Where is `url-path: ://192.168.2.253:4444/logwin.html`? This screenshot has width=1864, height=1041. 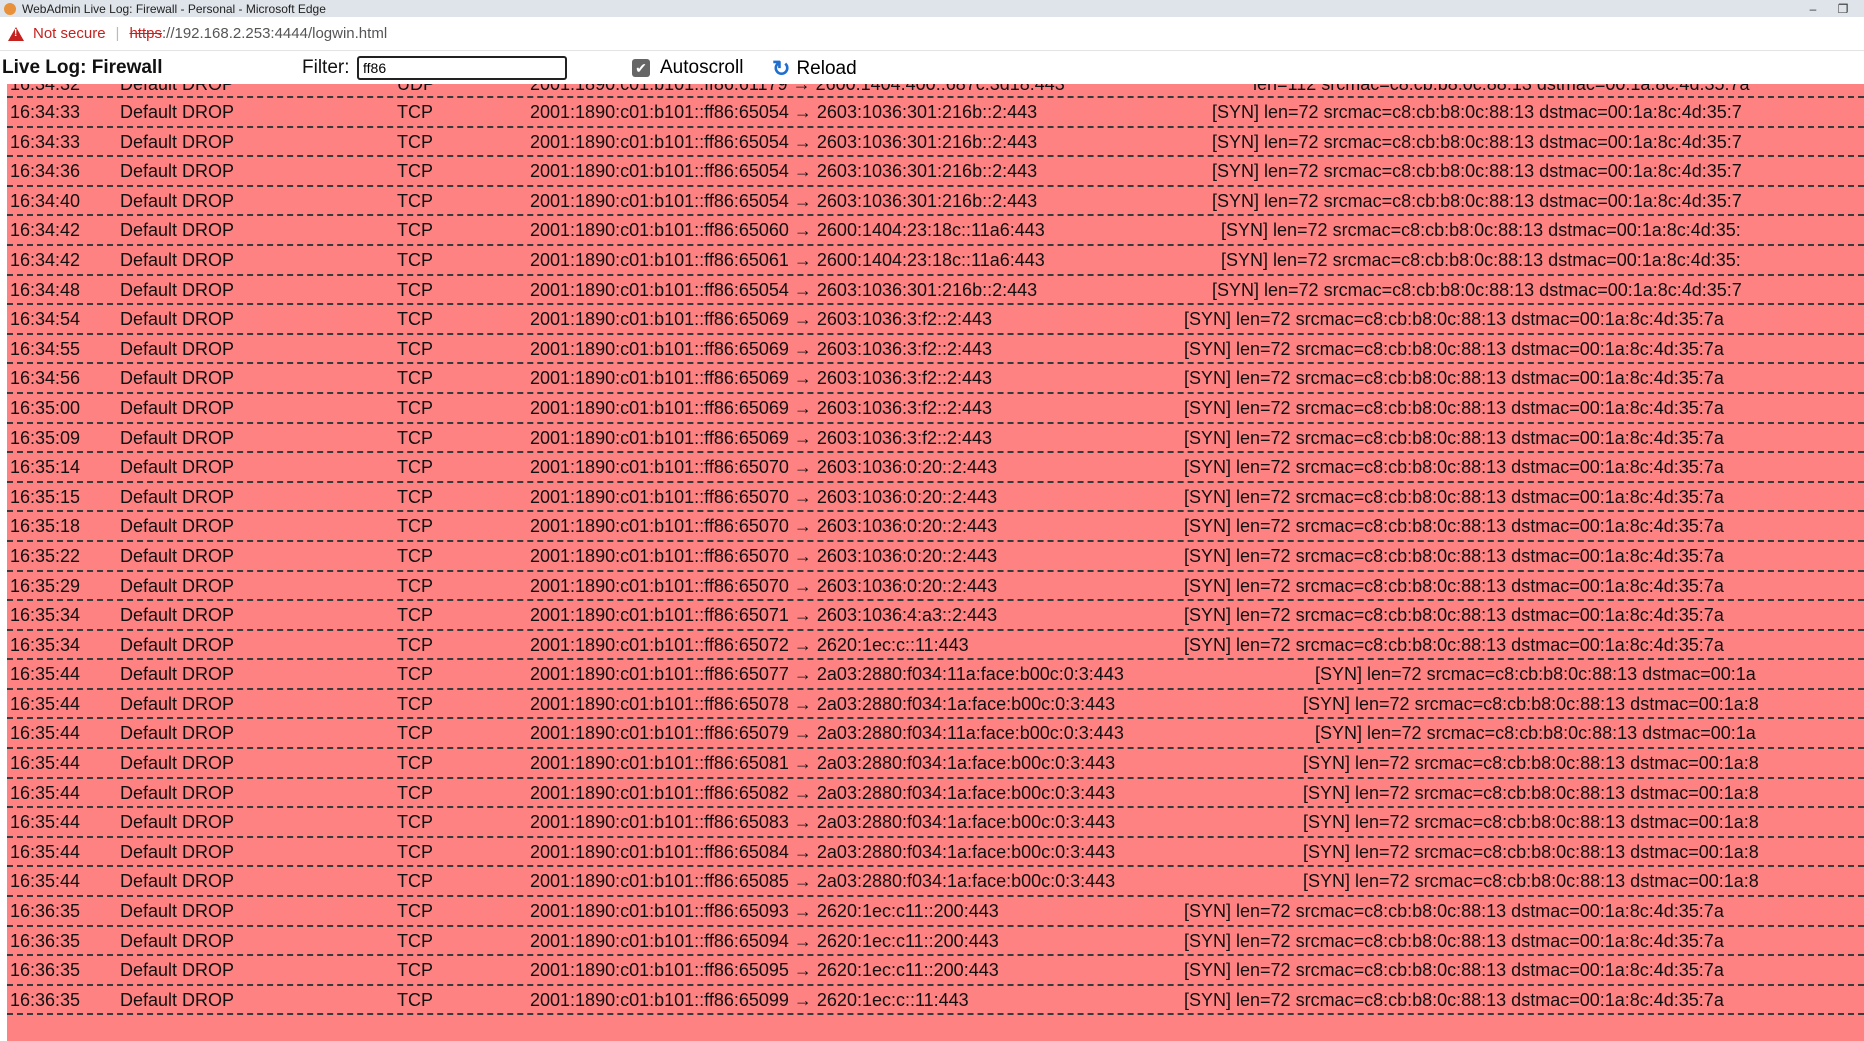 url-path: ://192.168.2.253:4444/logwin.html is located at coordinates (274, 33).